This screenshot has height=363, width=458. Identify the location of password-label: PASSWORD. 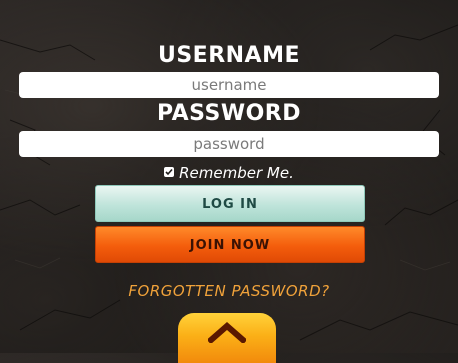
(228, 113).